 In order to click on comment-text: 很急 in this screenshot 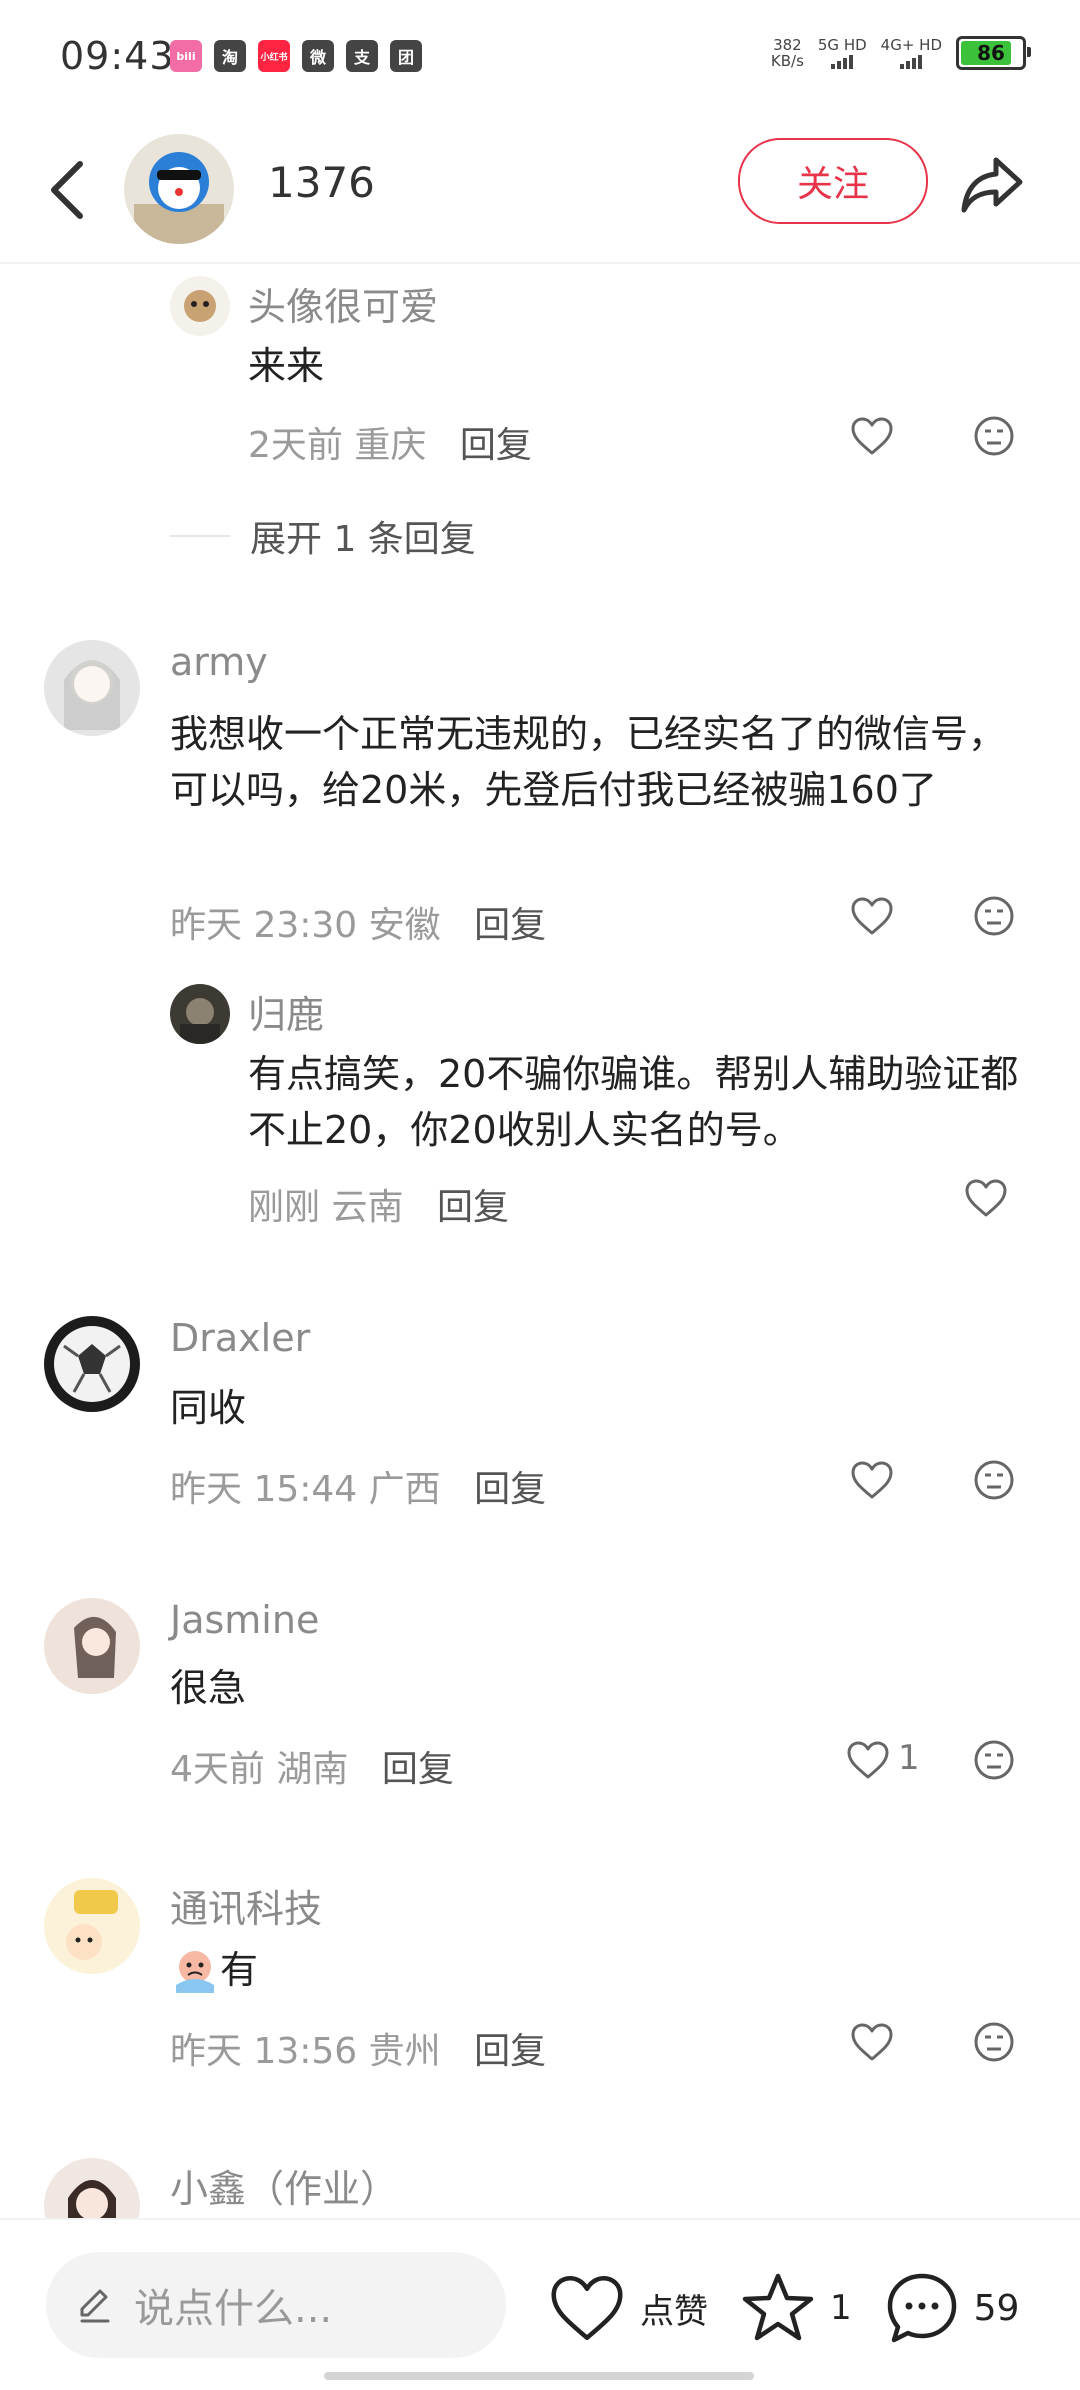, I will do `click(208, 1688)`.